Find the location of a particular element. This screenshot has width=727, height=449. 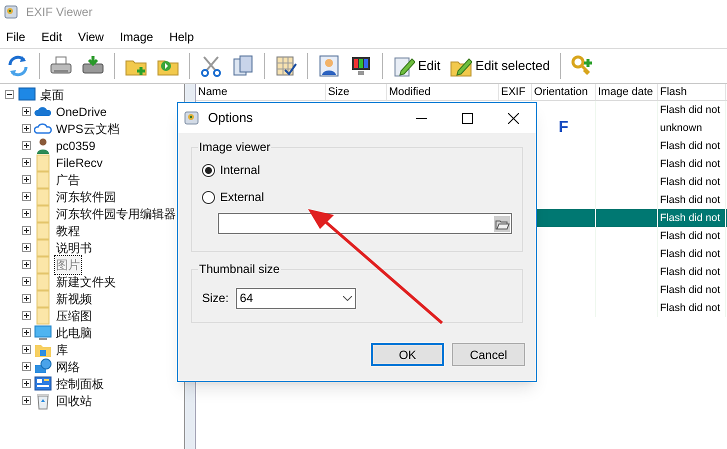

ok-button: OK is located at coordinates (407, 354).